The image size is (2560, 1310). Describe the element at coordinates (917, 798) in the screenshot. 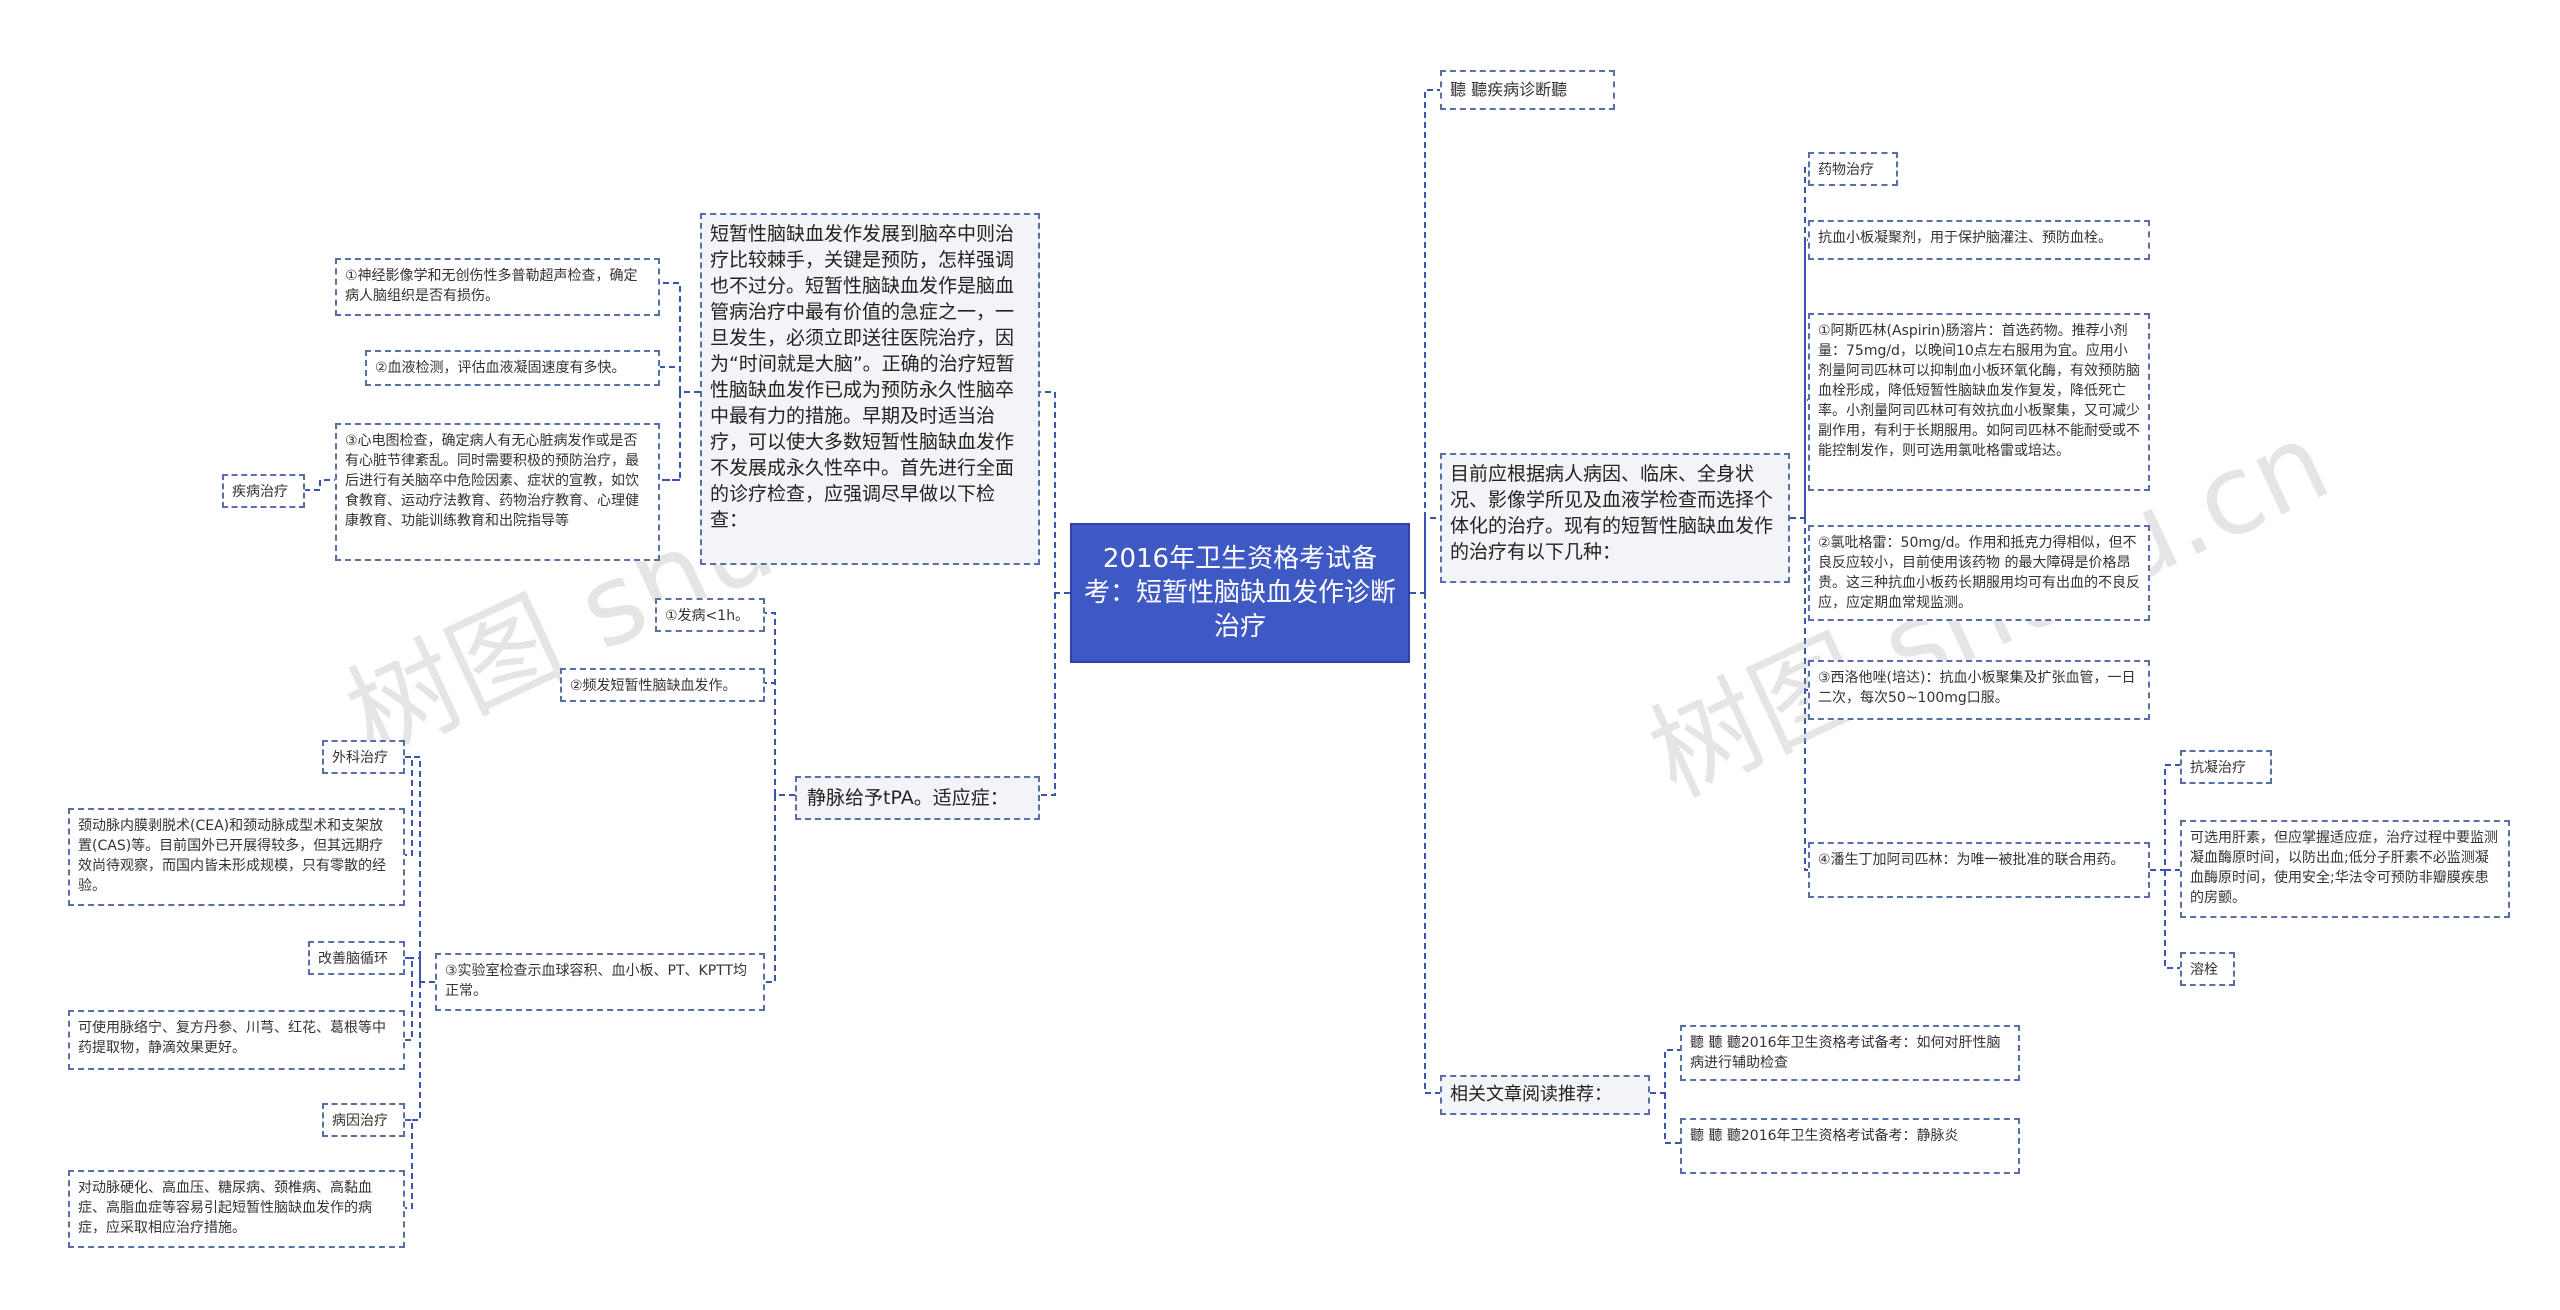

I see `tpa-node: 静脉给予tPA。适应症：` at that location.